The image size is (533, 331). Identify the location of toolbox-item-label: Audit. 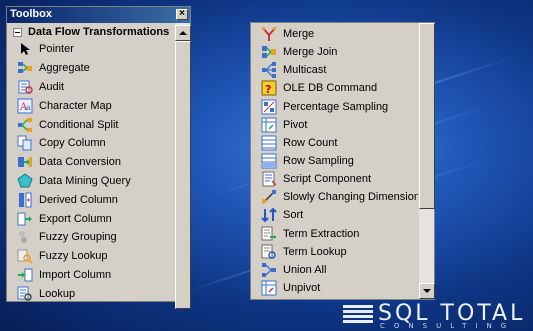
(52, 86).